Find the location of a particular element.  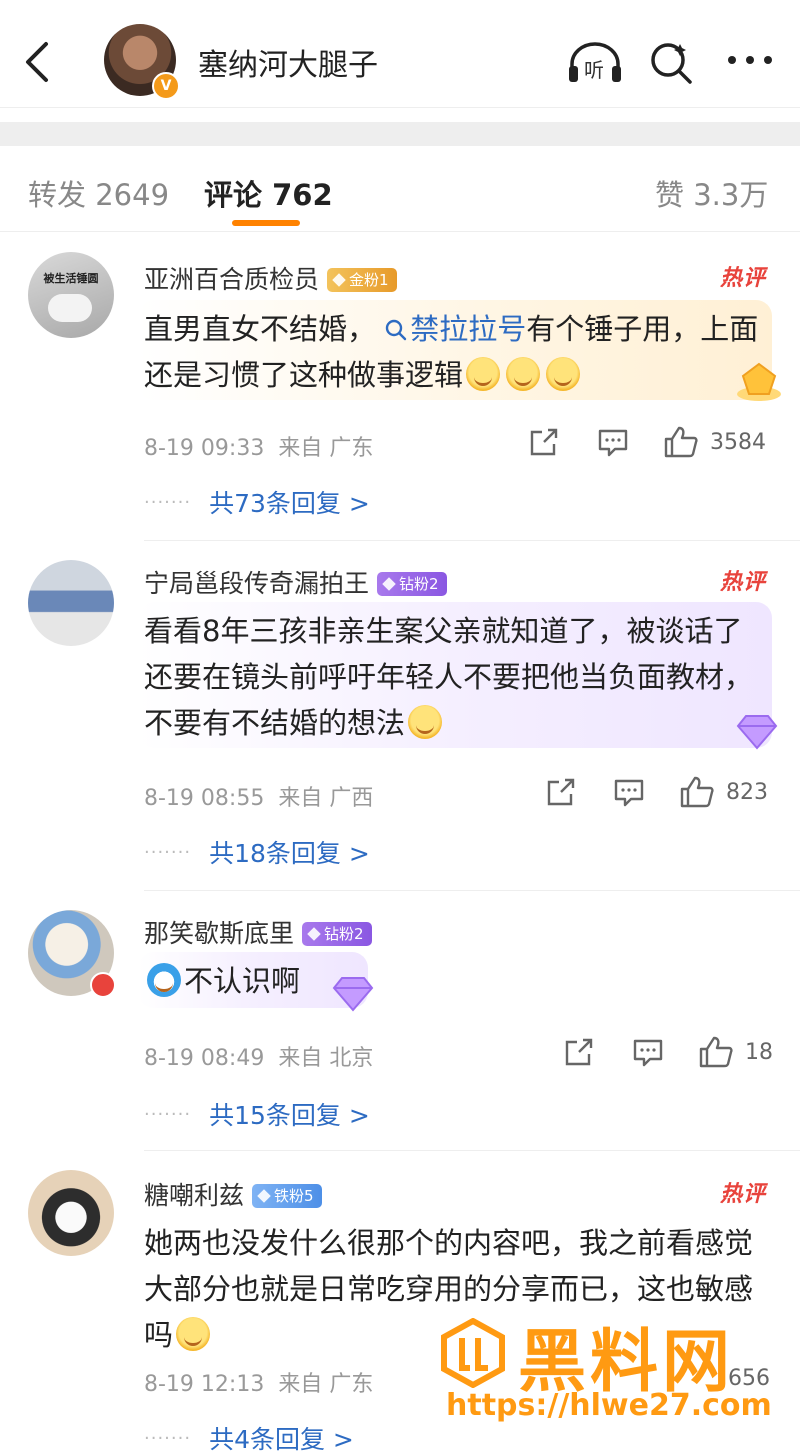

username-text: 糖嘲利兹 is located at coordinates (194, 1195).